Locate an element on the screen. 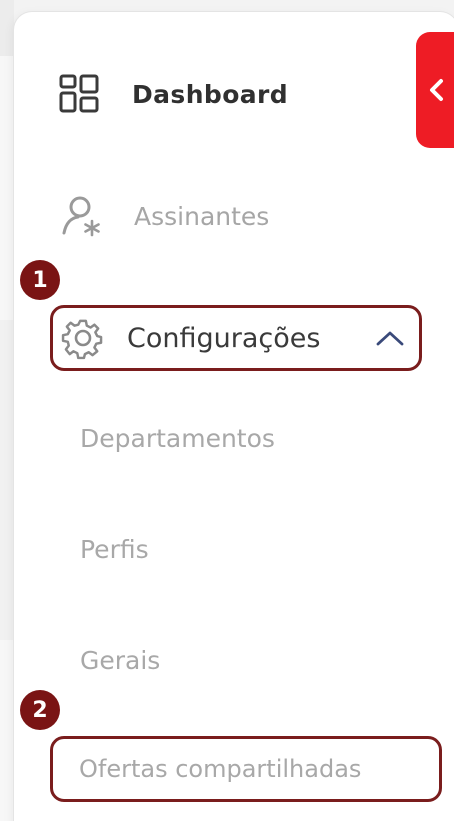 The width and height of the screenshot is (454, 821). sidebar-item-label: Assinantes is located at coordinates (202, 216).